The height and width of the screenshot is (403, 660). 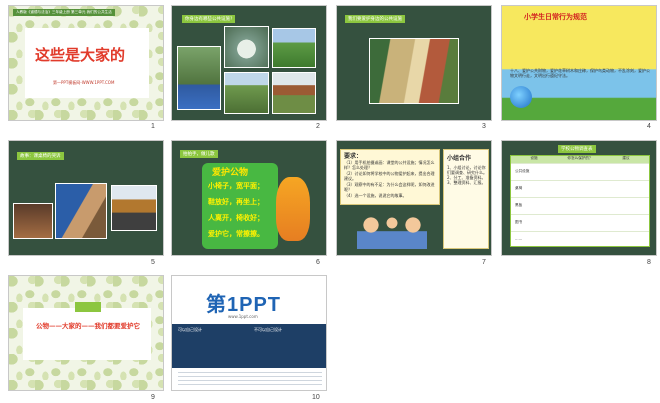 I want to click on slide-number-2: 2, so click(x=318, y=126).